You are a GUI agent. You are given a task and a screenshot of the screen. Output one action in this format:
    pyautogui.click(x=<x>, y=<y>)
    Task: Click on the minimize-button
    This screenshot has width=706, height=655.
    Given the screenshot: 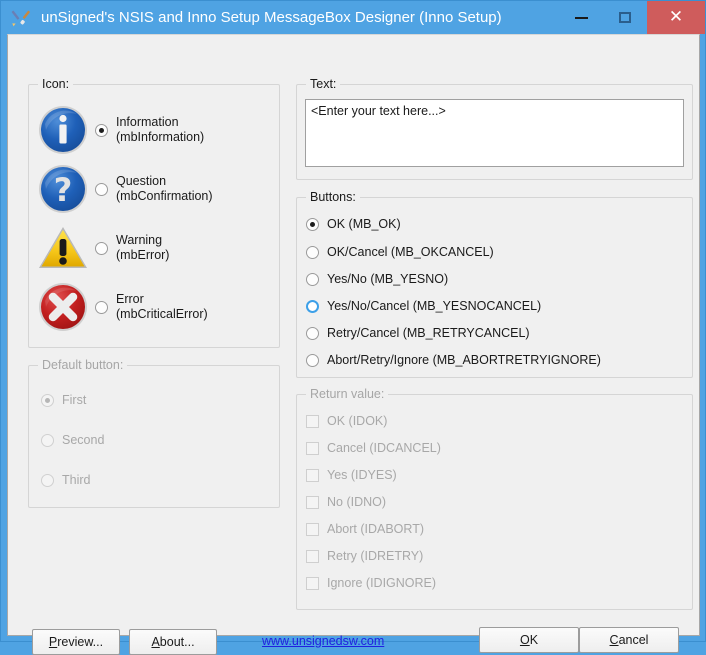 What is the action you would take?
    pyautogui.click(x=581, y=17)
    